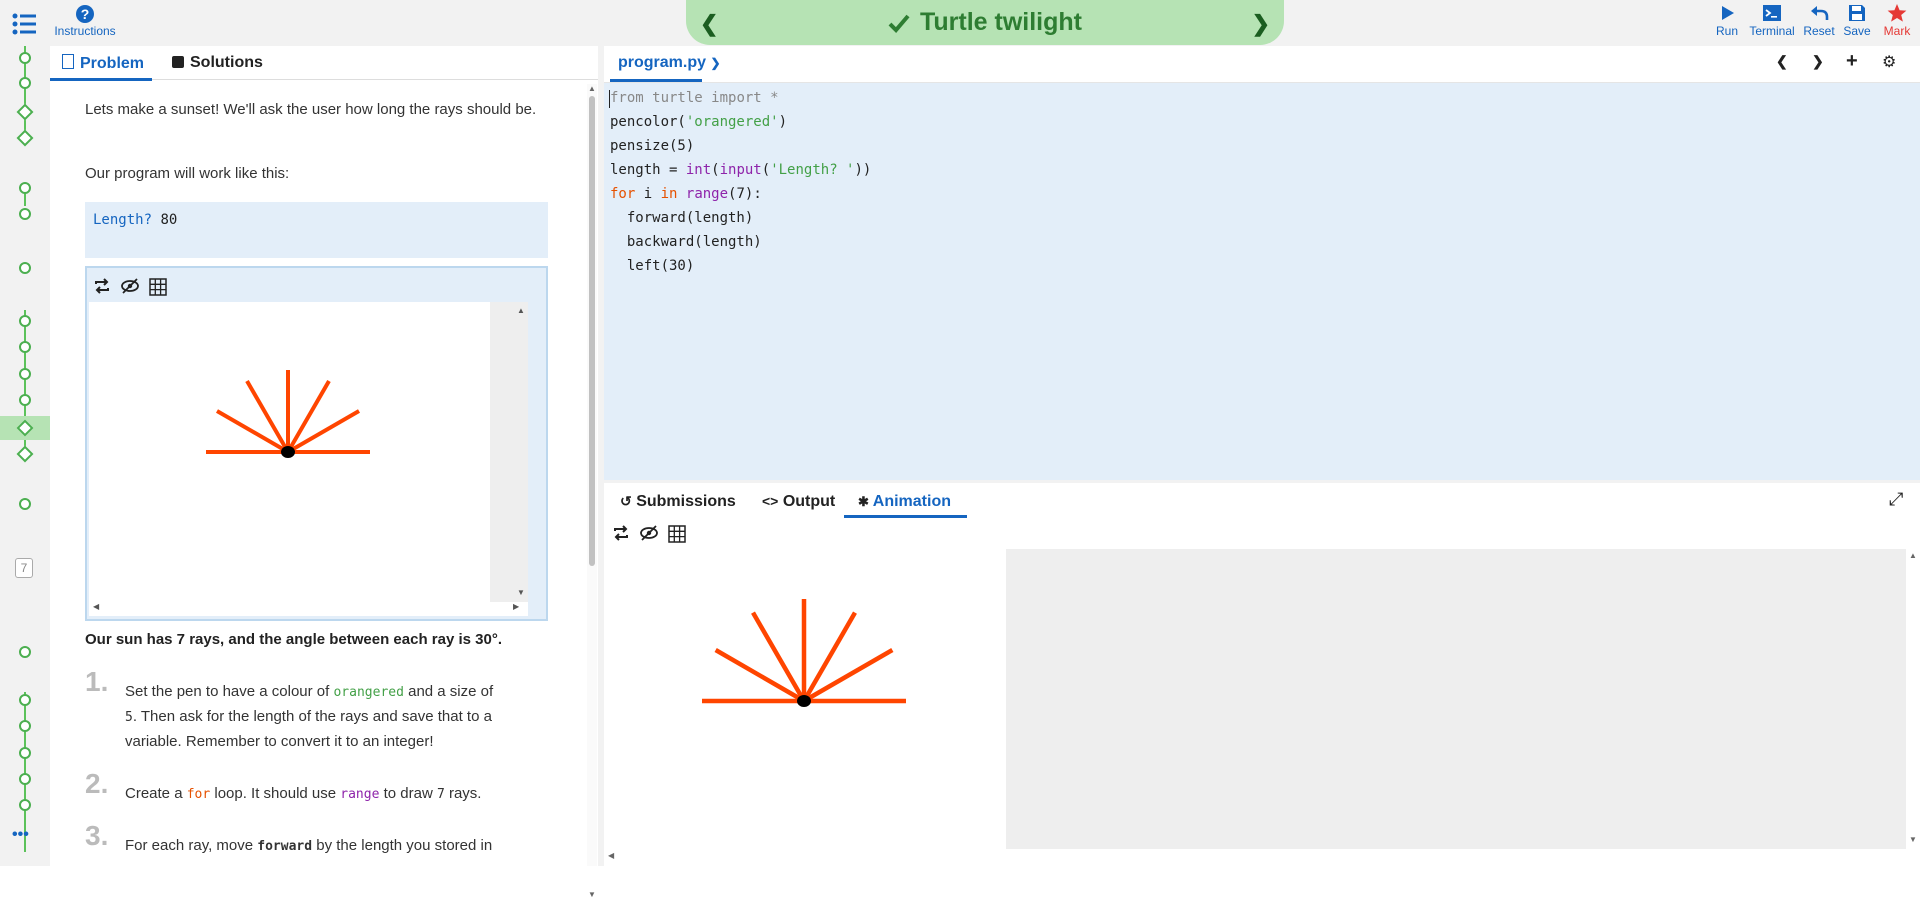 This screenshot has width=1920, height=899. I want to click on code-line: from turtle import *, so click(694, 98).